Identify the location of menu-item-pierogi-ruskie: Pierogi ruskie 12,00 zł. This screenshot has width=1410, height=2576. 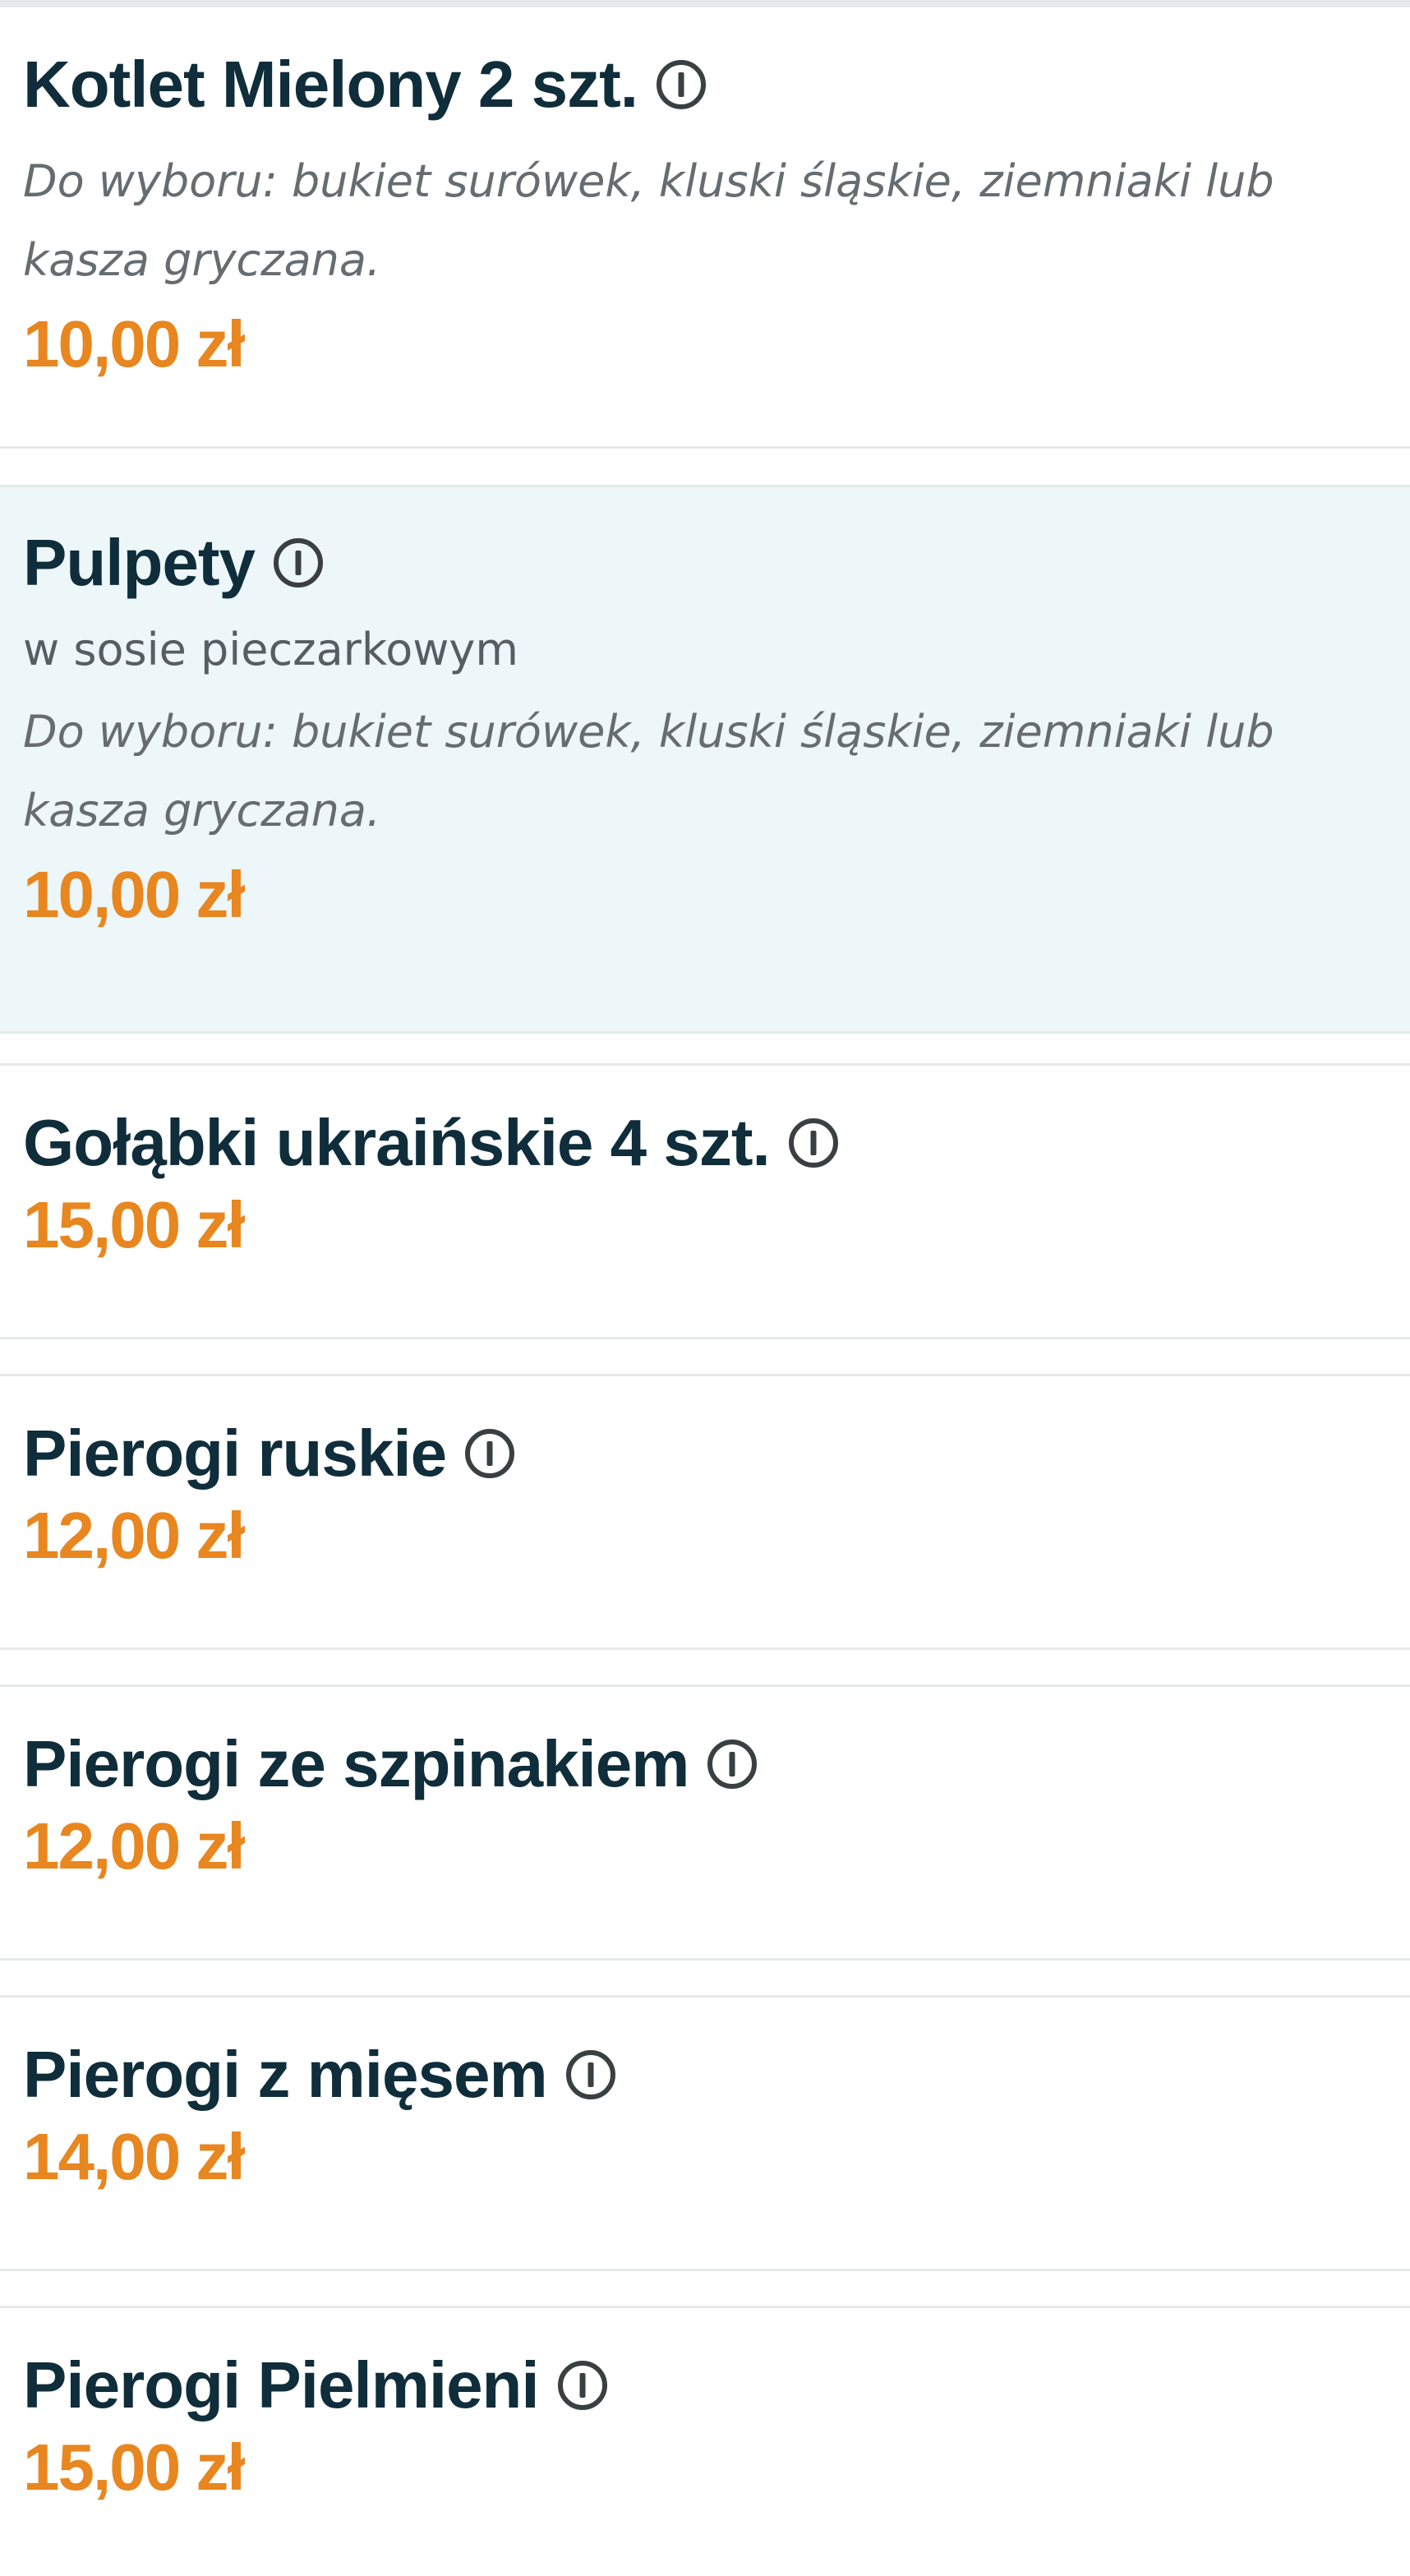
(705, 1512).